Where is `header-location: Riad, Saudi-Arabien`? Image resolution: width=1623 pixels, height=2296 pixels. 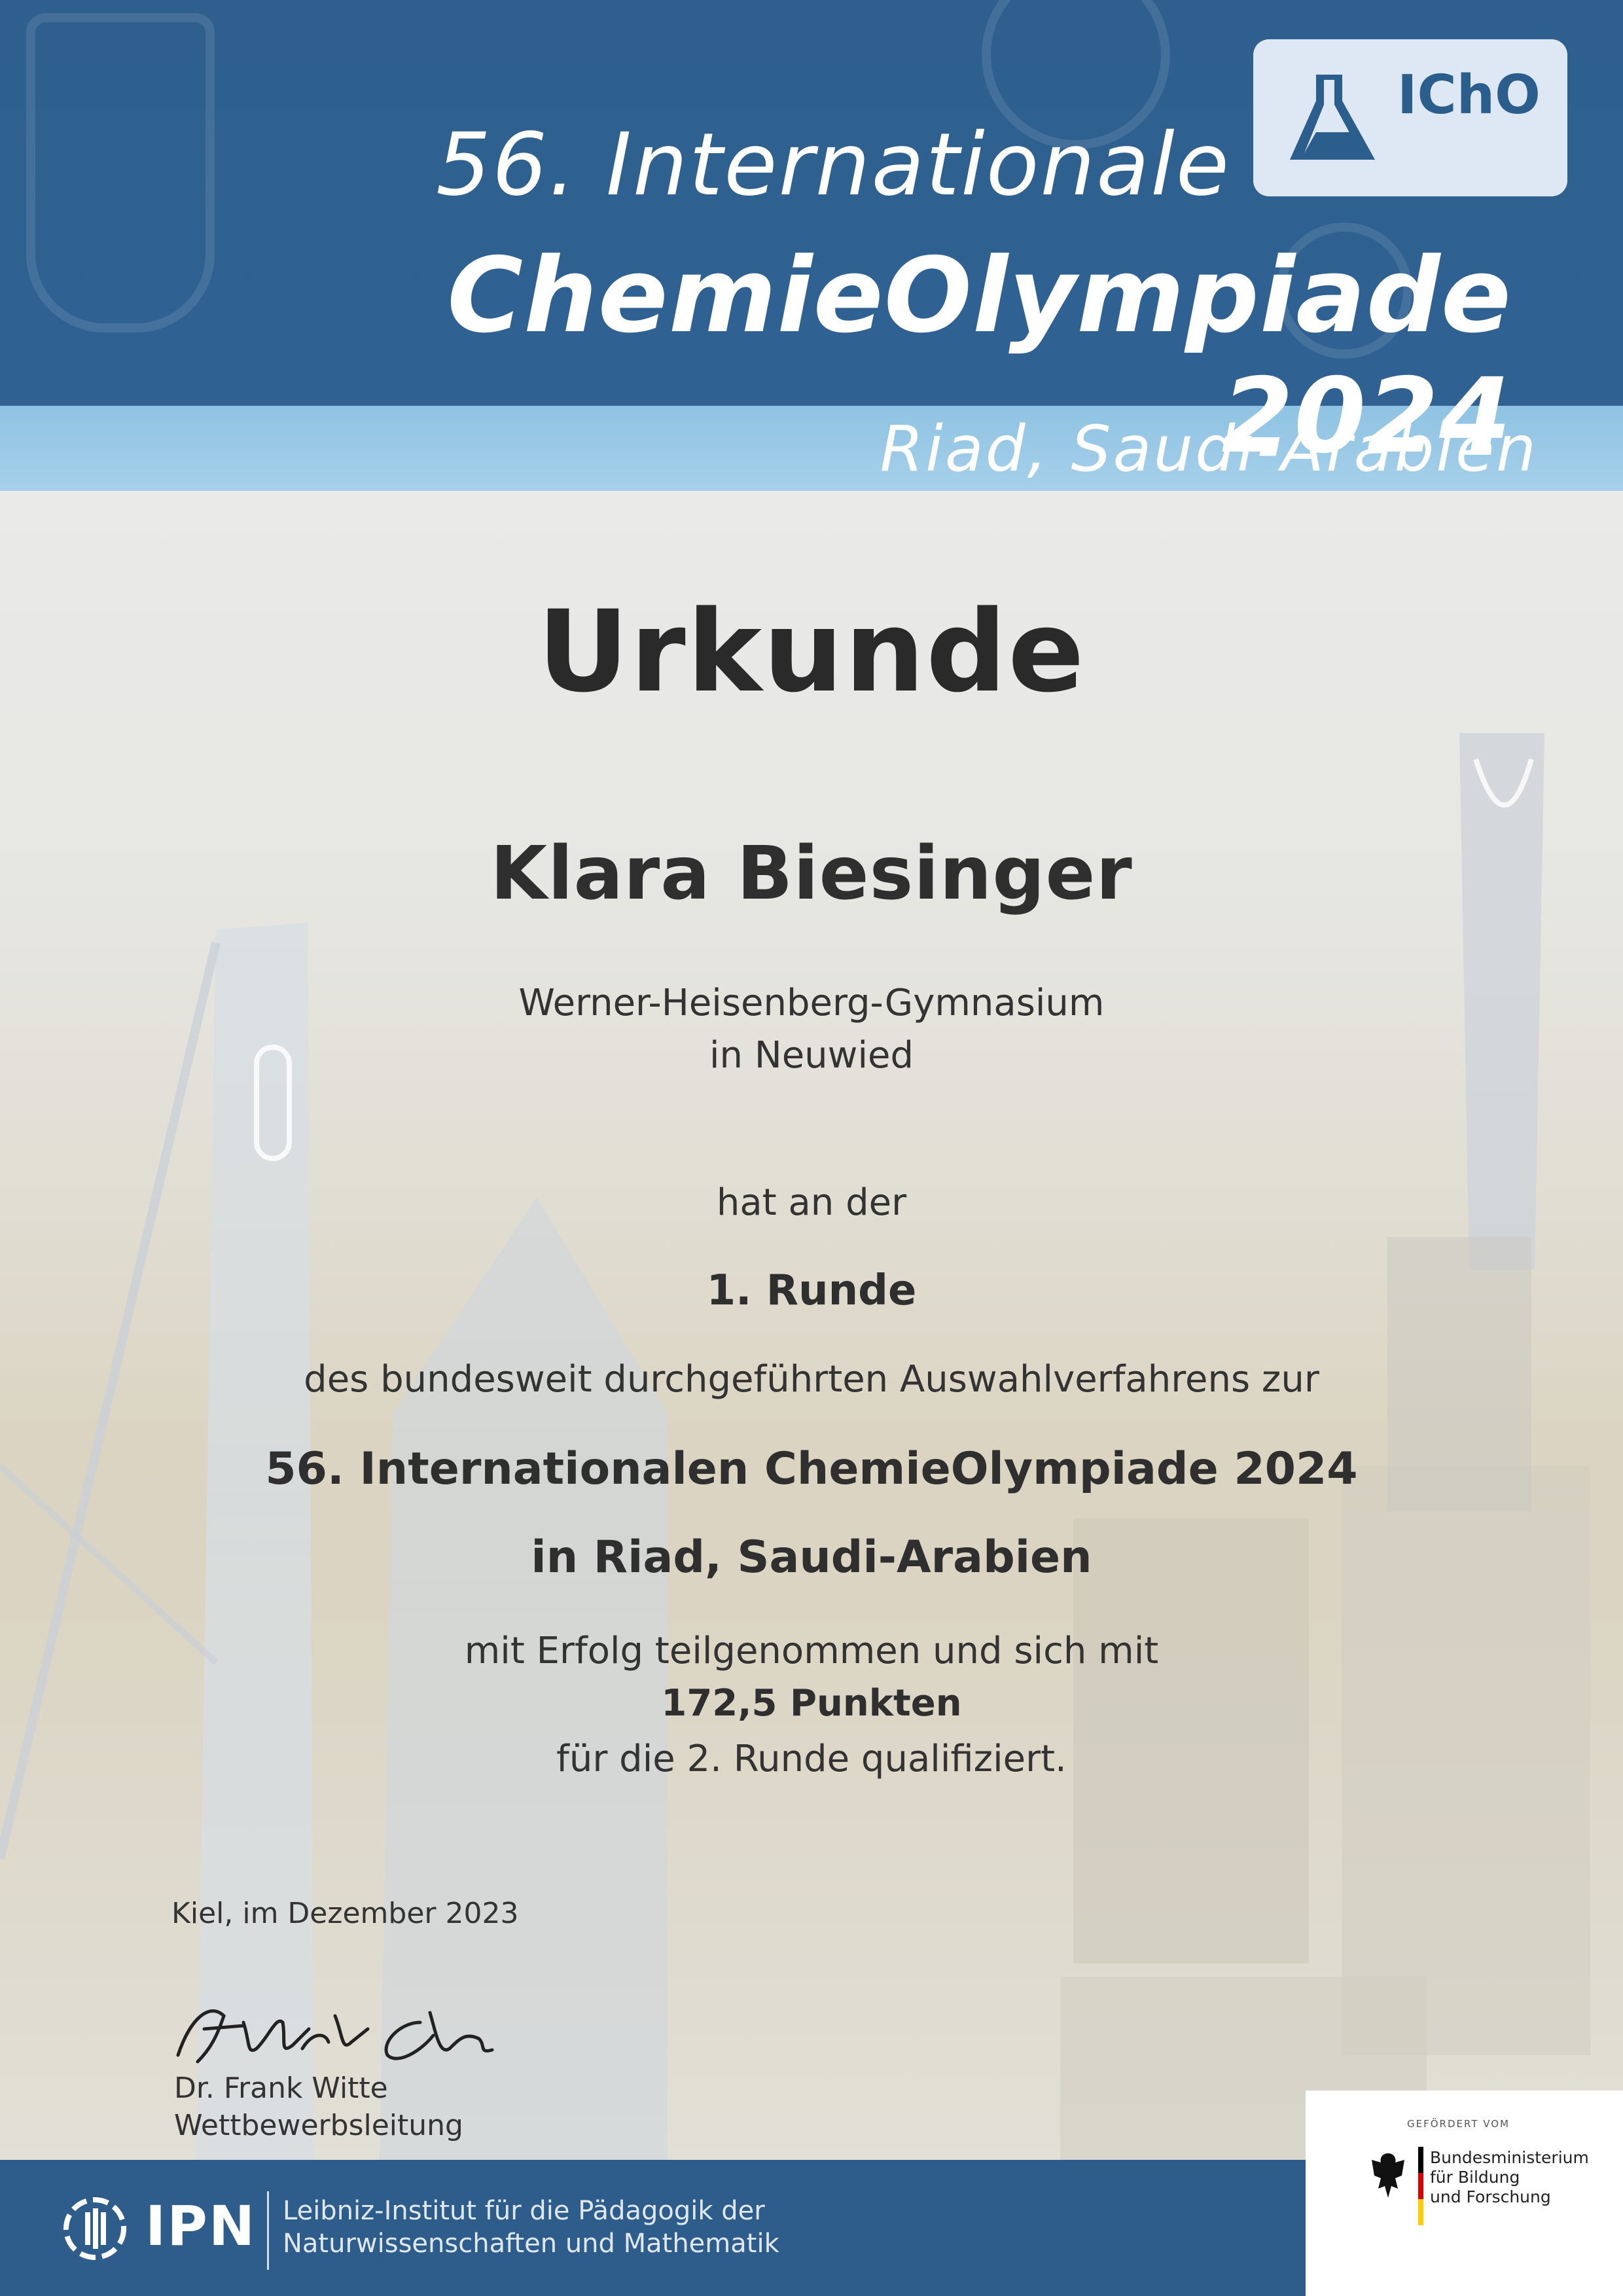
header-location: Riad, Saudi-Arabien is located at coordinates (1209, 449).